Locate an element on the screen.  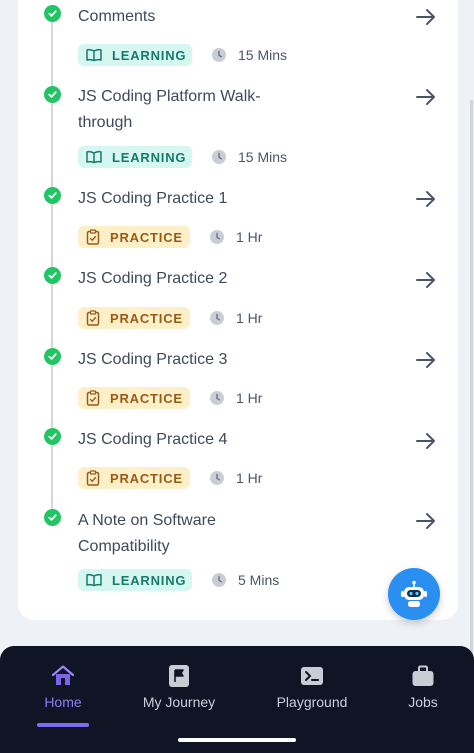
nav-my-journey: My Journey is located at coordinates (179, 686).